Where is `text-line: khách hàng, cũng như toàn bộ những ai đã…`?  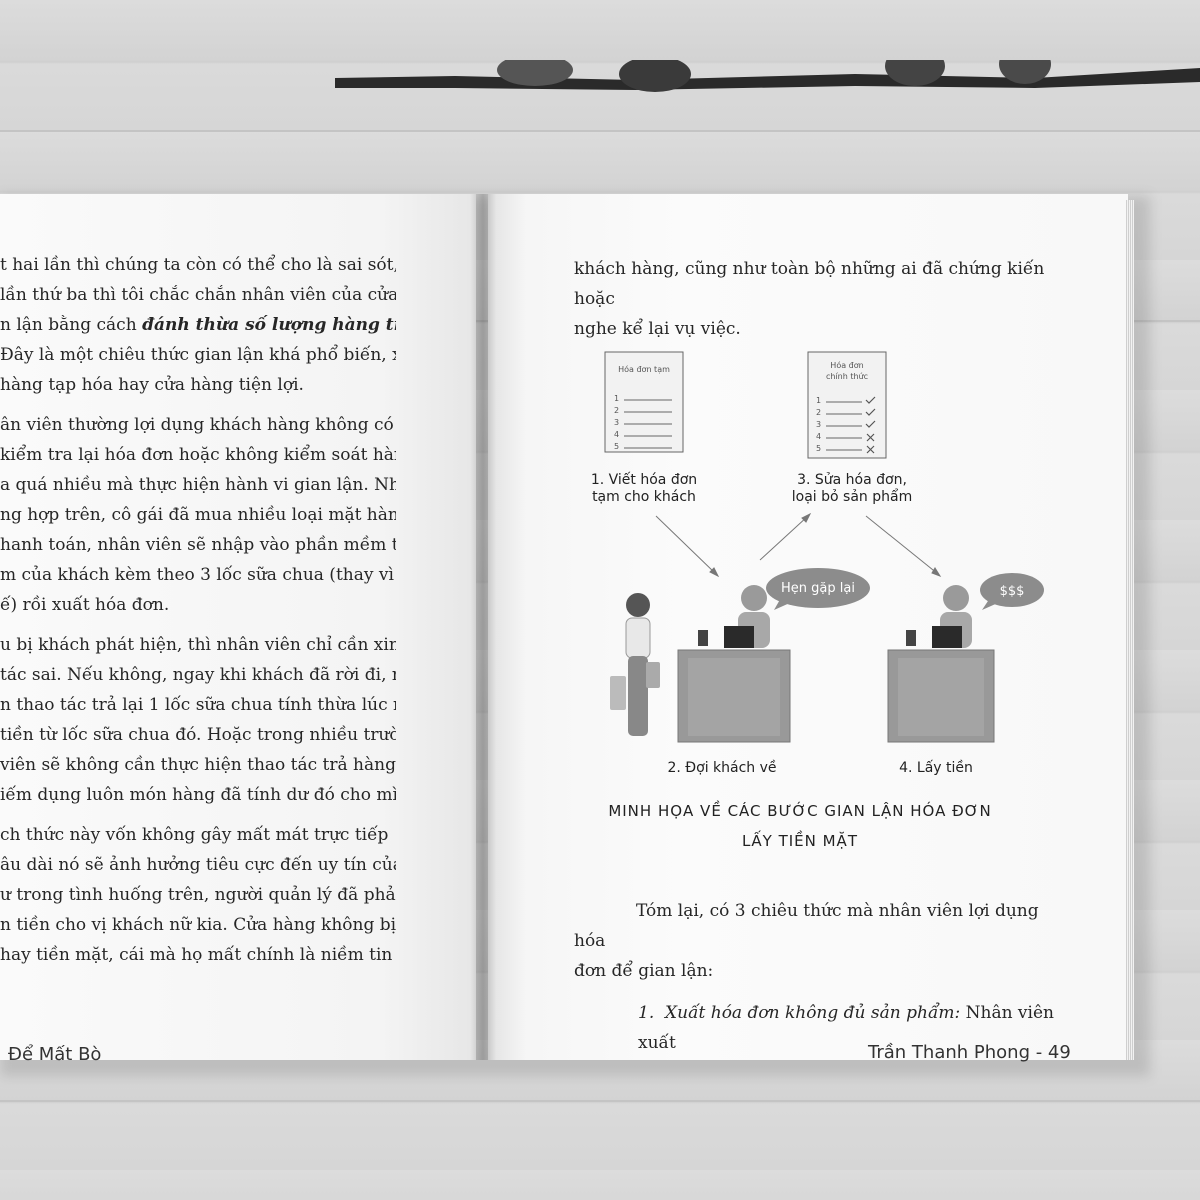
text-line: khách hàng, cũng như toàn bộ những ai đã… is located at coordinates (809, 284).